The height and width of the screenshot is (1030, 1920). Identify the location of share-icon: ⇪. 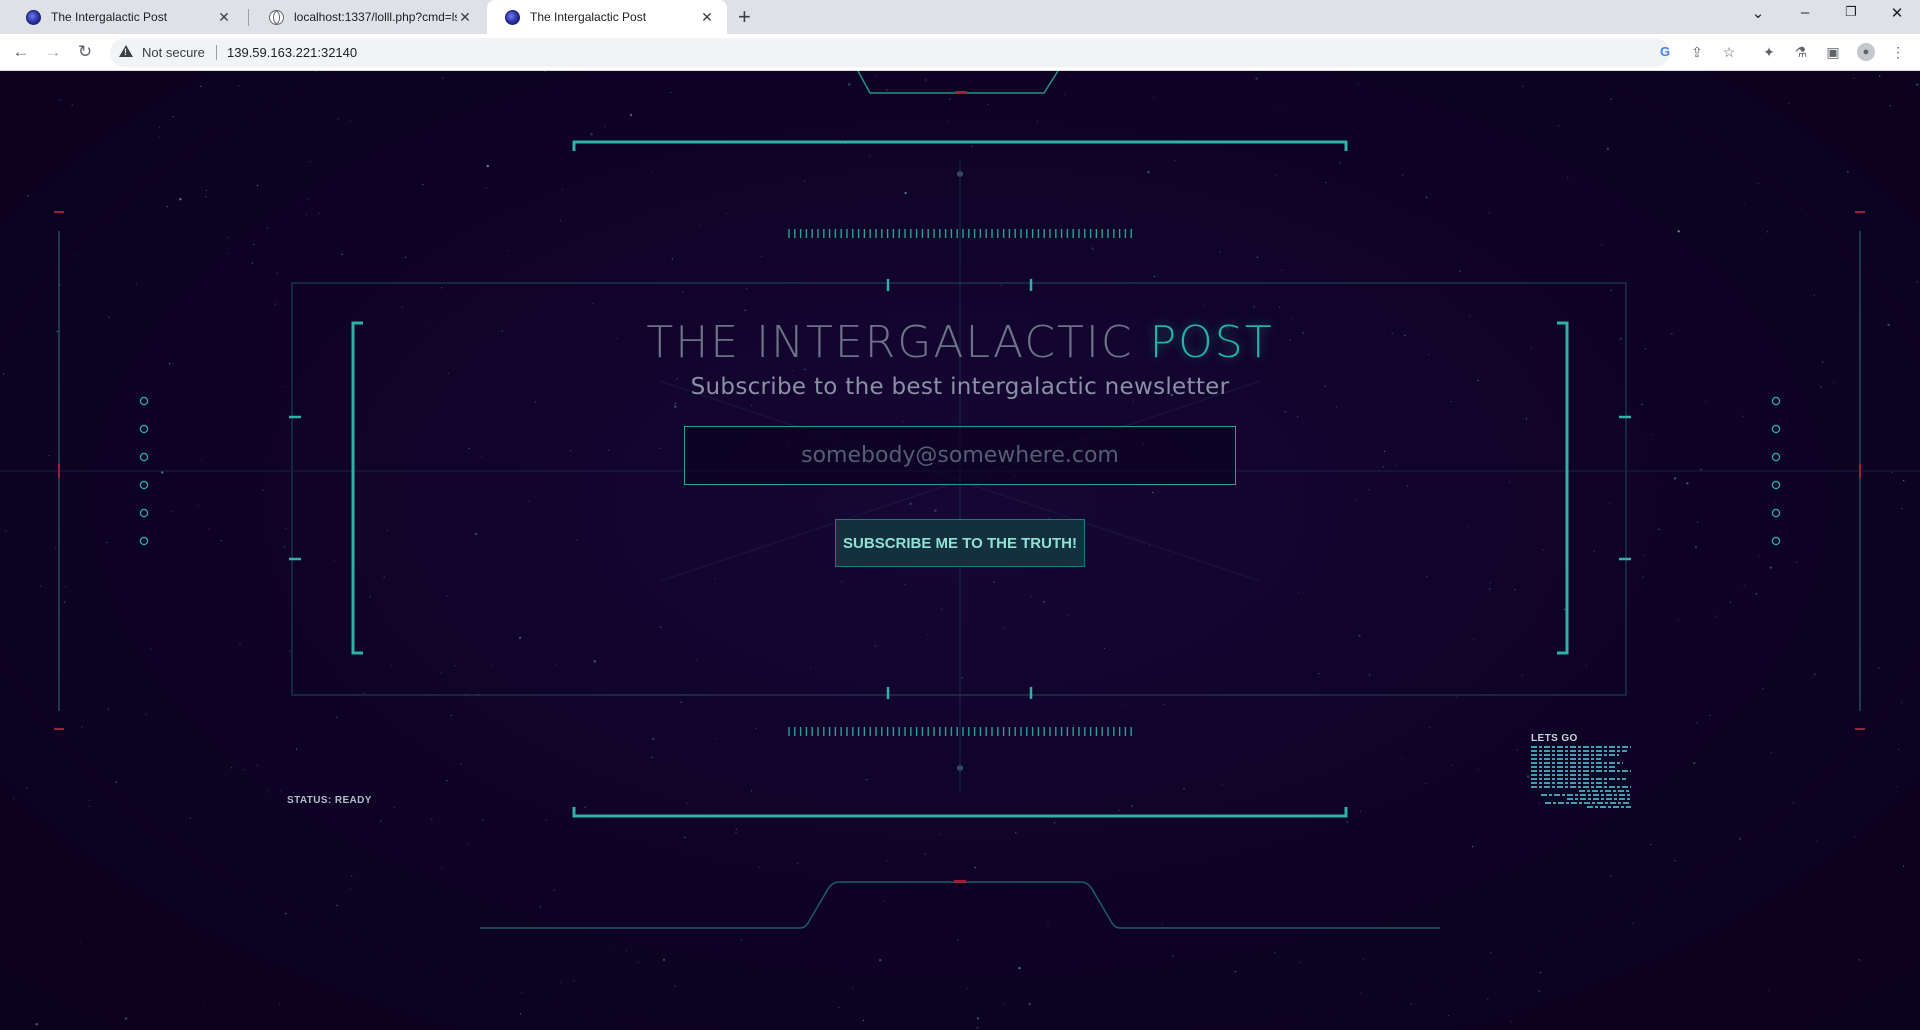
(1697, 52).